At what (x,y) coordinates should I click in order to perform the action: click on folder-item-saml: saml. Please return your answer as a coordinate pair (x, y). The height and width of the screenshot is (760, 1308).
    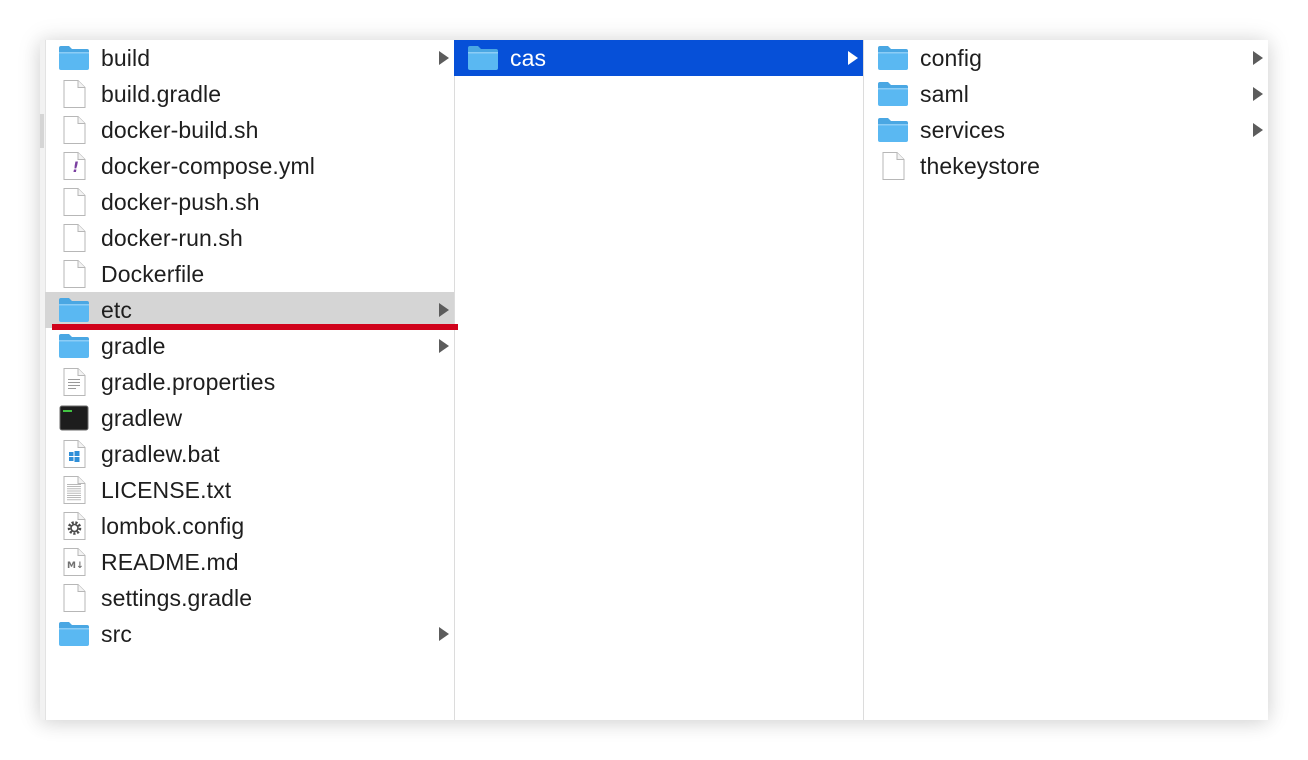
    Looking at the image, I should click on (1066, 94).